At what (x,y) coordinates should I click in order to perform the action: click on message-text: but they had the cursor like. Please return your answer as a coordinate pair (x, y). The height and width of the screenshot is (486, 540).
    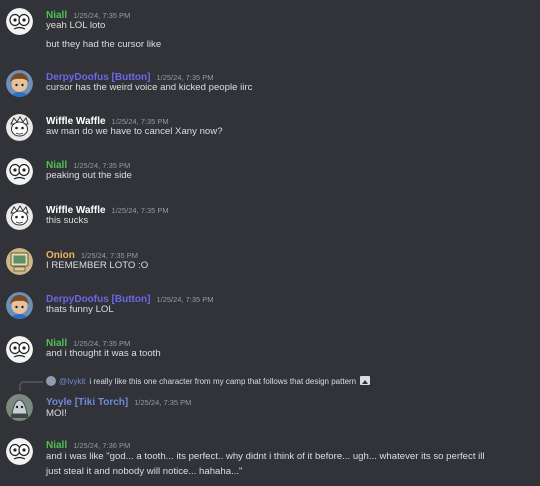
    Looking at the image, I should click on (104, 44).